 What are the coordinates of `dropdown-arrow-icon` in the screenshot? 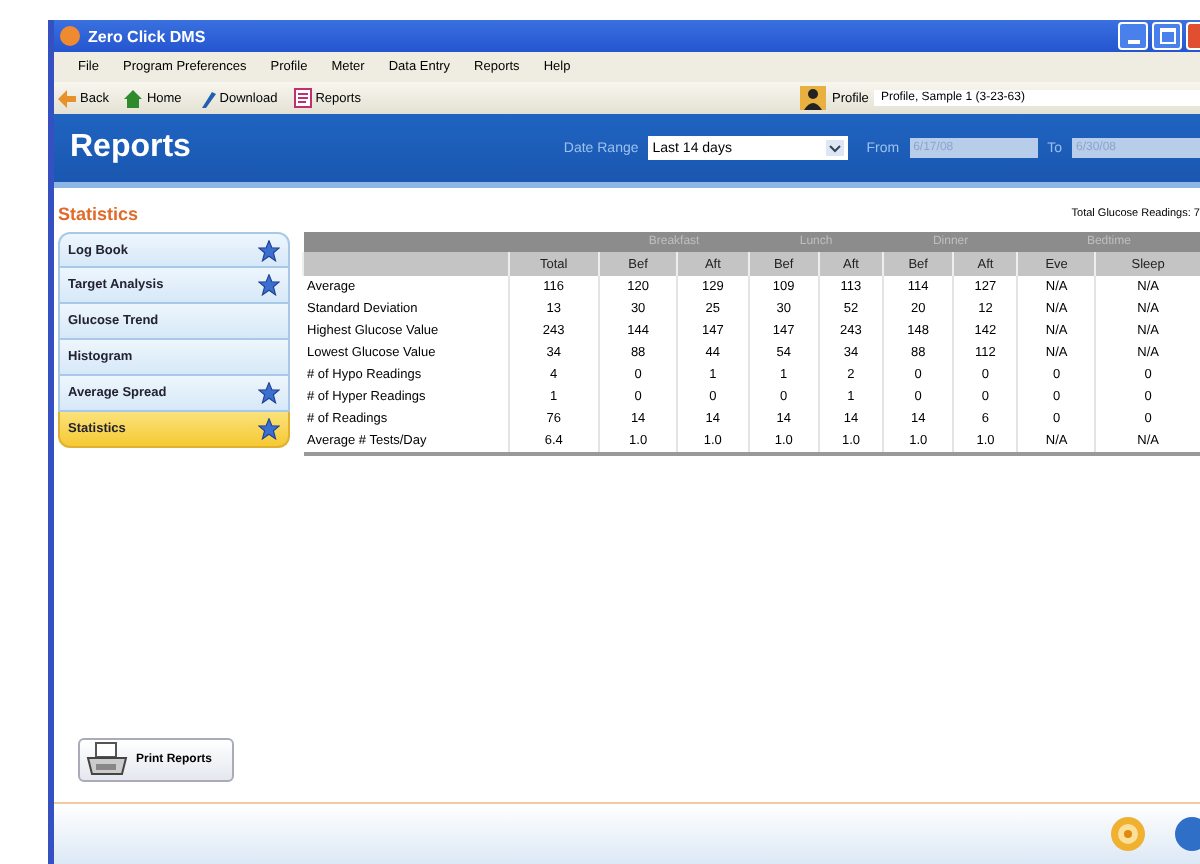 It's located at (835, 148).